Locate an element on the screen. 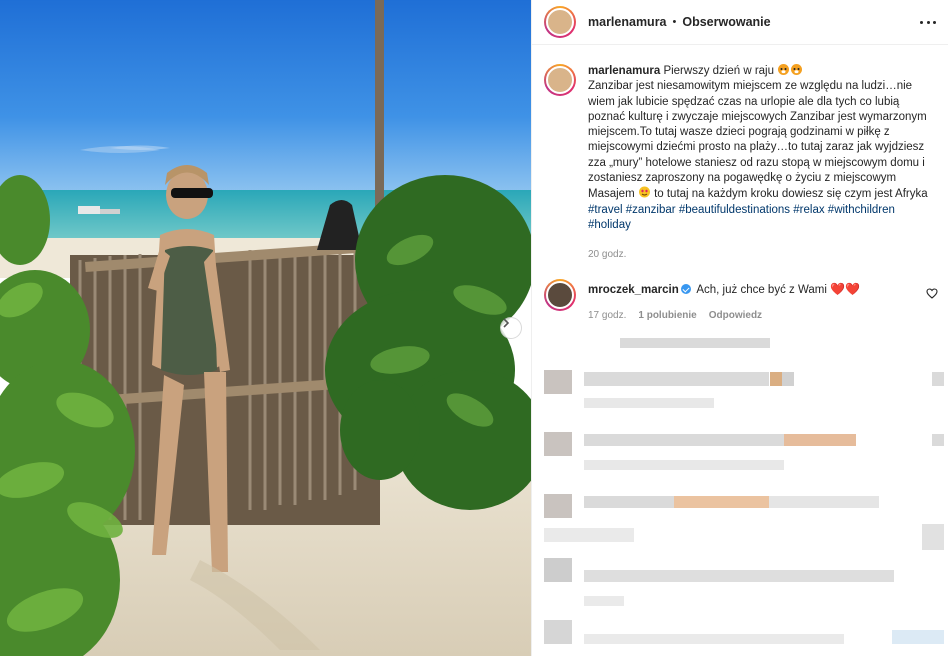  next-photo-button is located at coordinates (511, 328).